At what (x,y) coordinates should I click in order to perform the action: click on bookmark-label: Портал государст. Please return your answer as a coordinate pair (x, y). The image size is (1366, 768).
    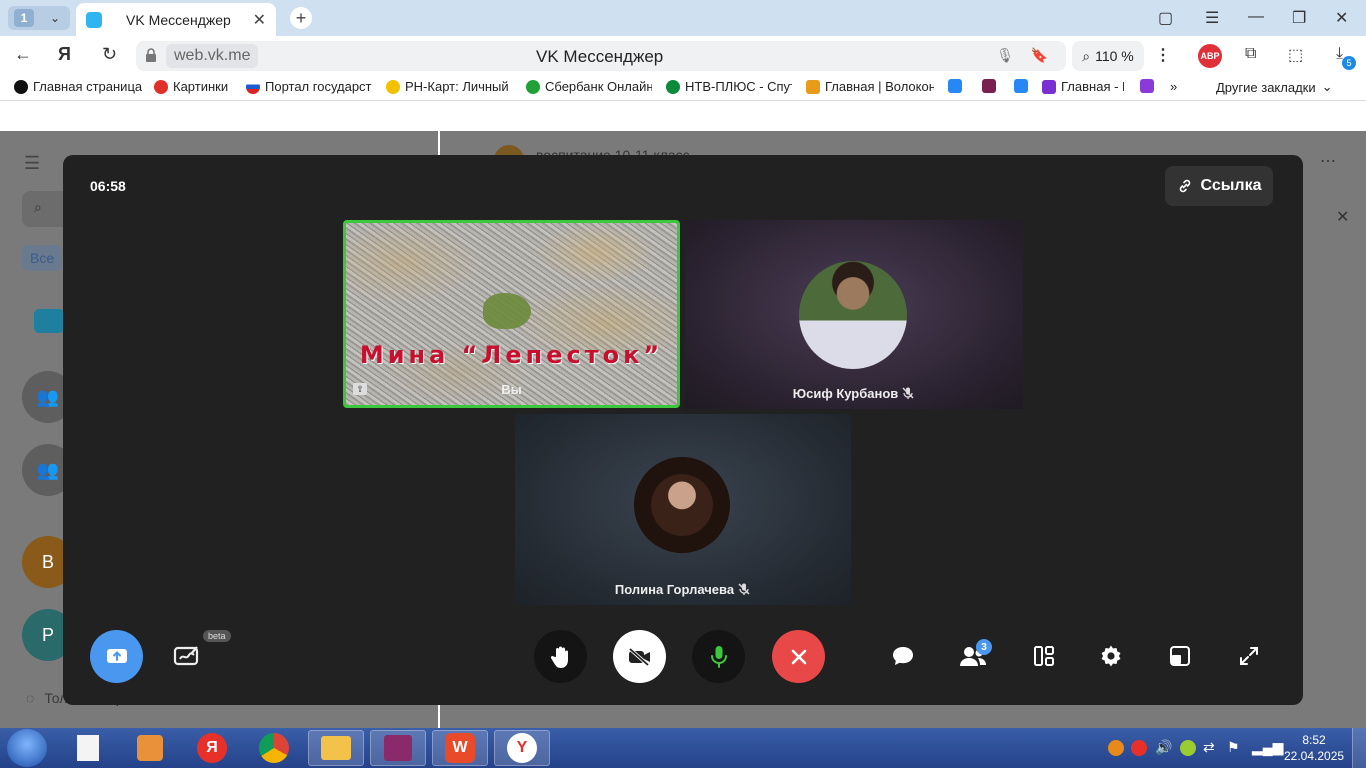
    Looking at the image, I should click on (318, 86).